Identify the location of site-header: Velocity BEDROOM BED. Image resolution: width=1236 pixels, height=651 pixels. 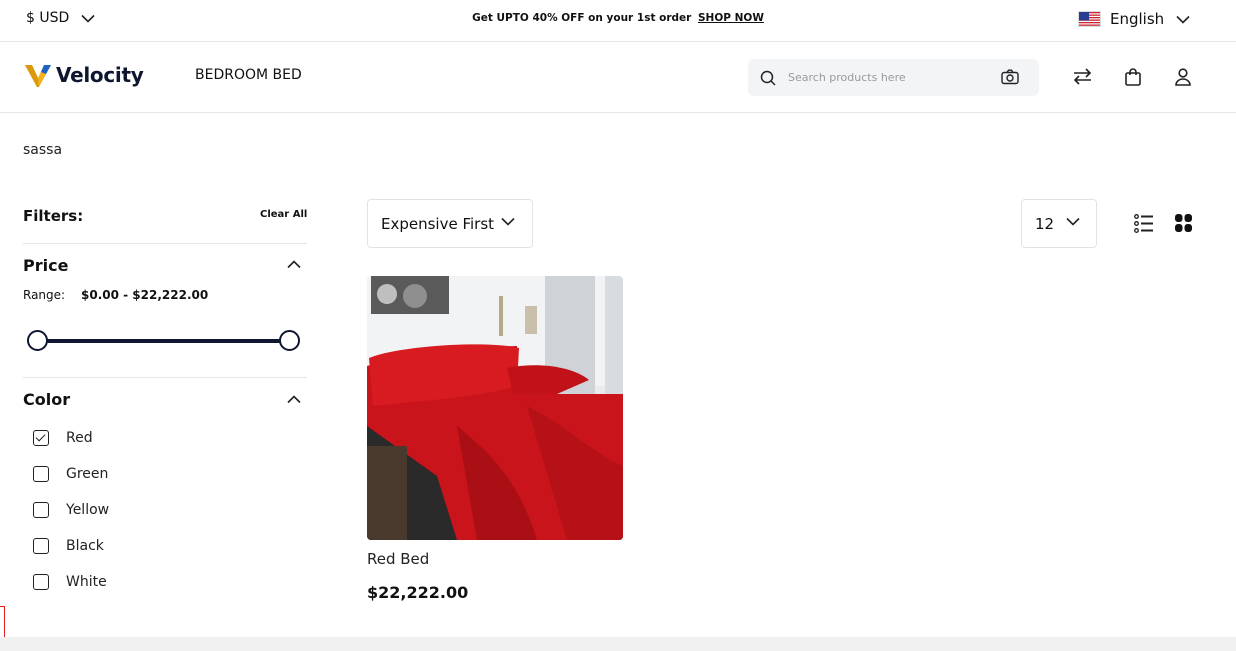
(618, 77).